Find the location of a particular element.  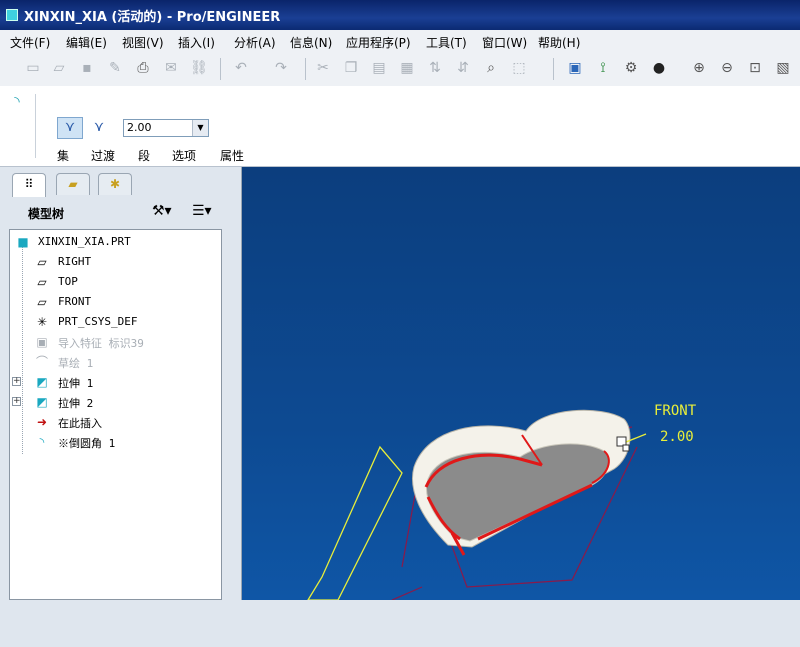

tree-item-insert-here: ➜ 在此插入 is located at coordinates (115, 422).